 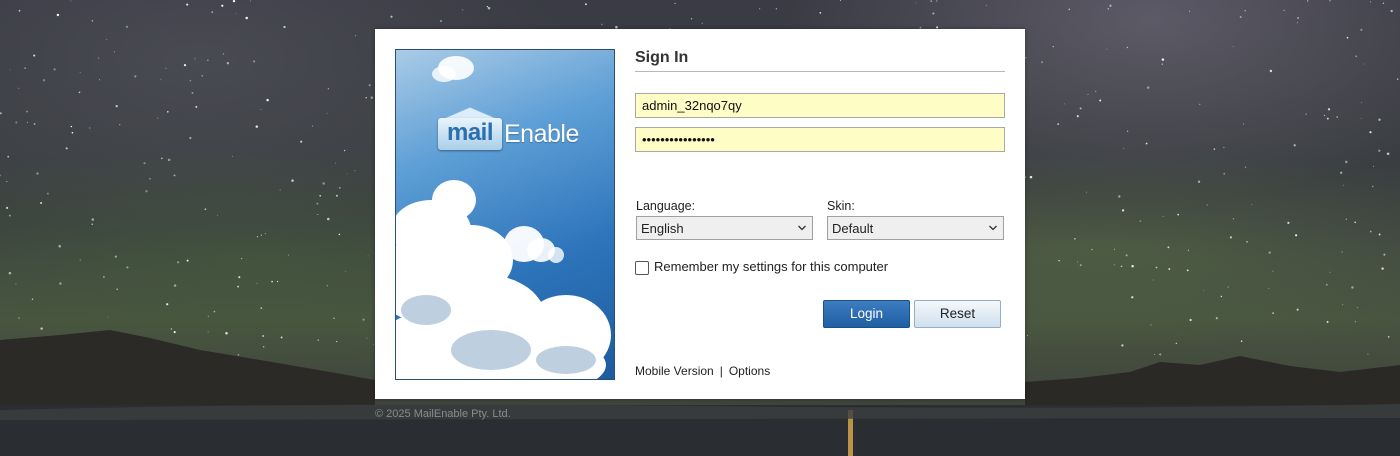 I want to click on reset-button: Reset, so click(x=957, y=314).